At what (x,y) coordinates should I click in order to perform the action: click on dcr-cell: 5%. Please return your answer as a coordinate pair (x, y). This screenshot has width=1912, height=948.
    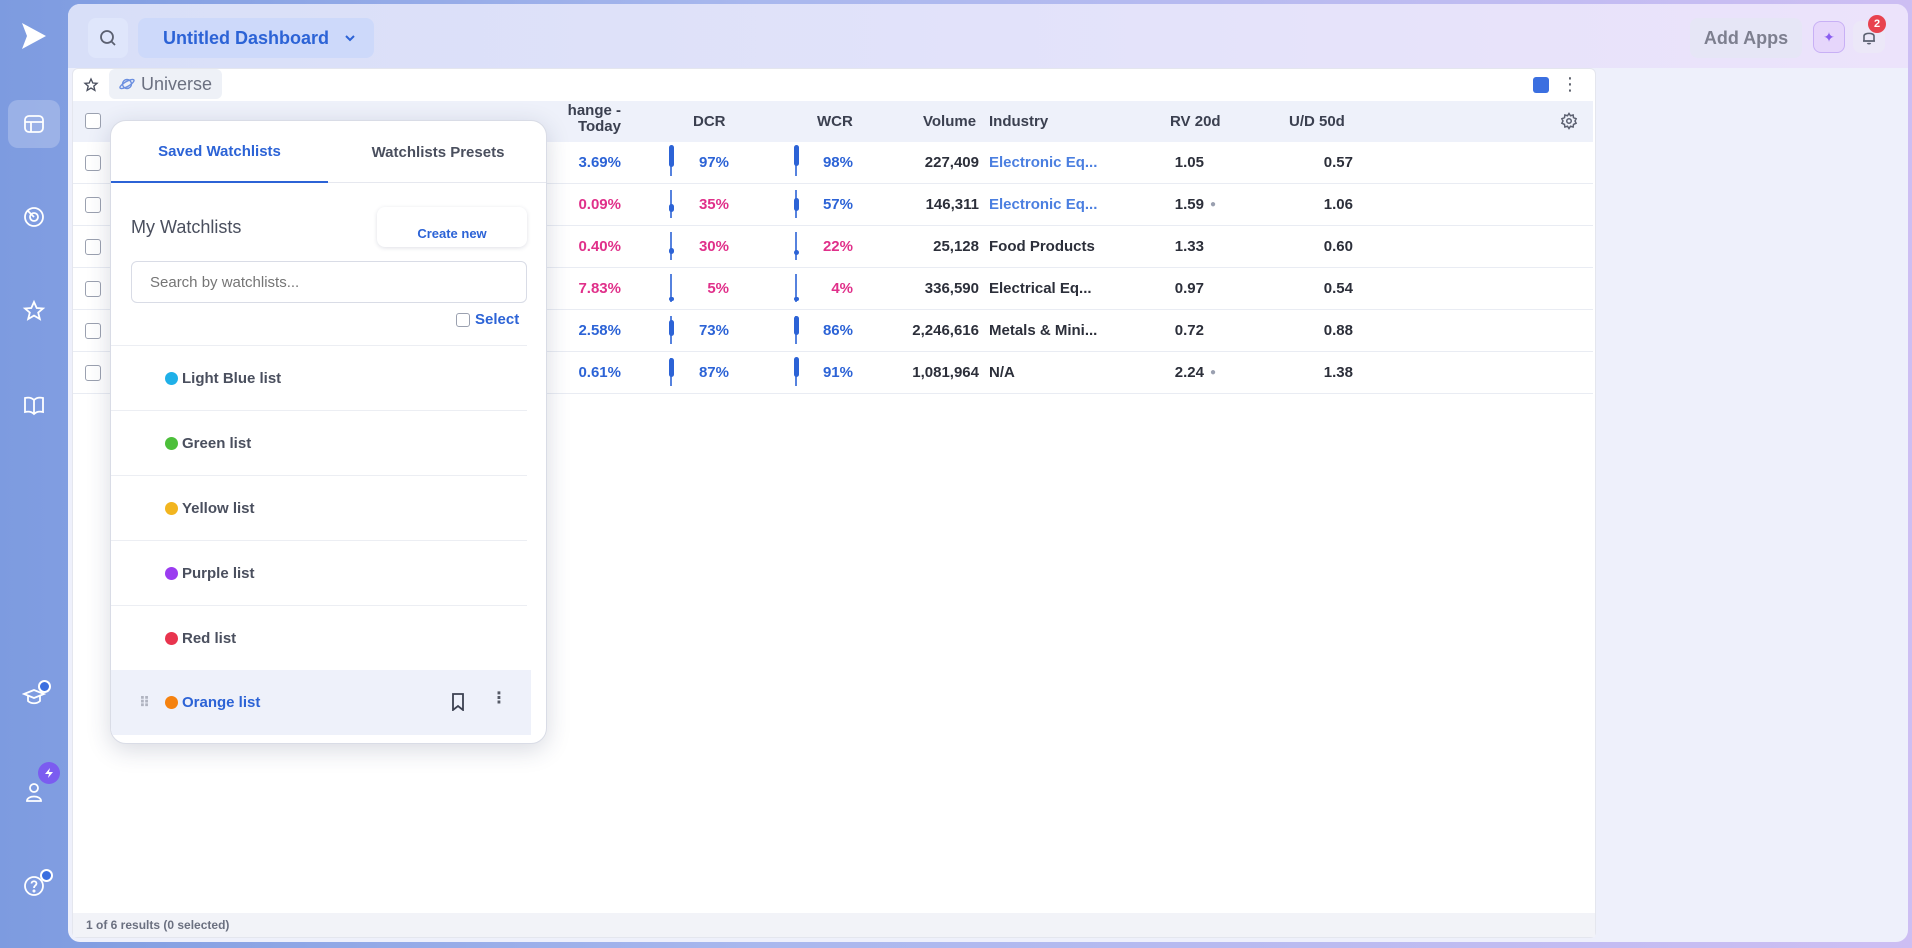
    Looking at the image, I should click on (718, 288).